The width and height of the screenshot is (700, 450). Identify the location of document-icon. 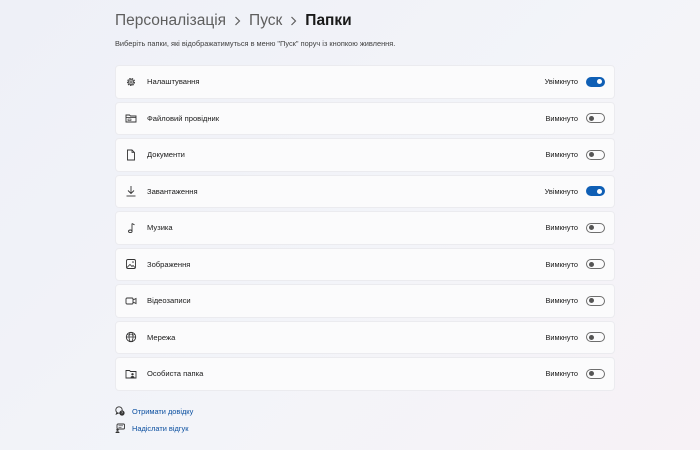
(131, 155).